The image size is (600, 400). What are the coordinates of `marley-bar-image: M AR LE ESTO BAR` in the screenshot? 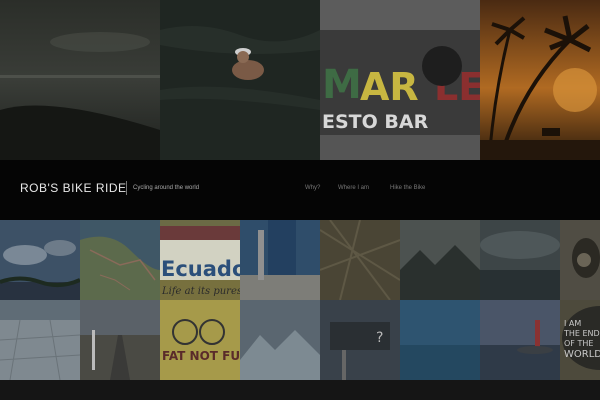 It's located at (400, 80).